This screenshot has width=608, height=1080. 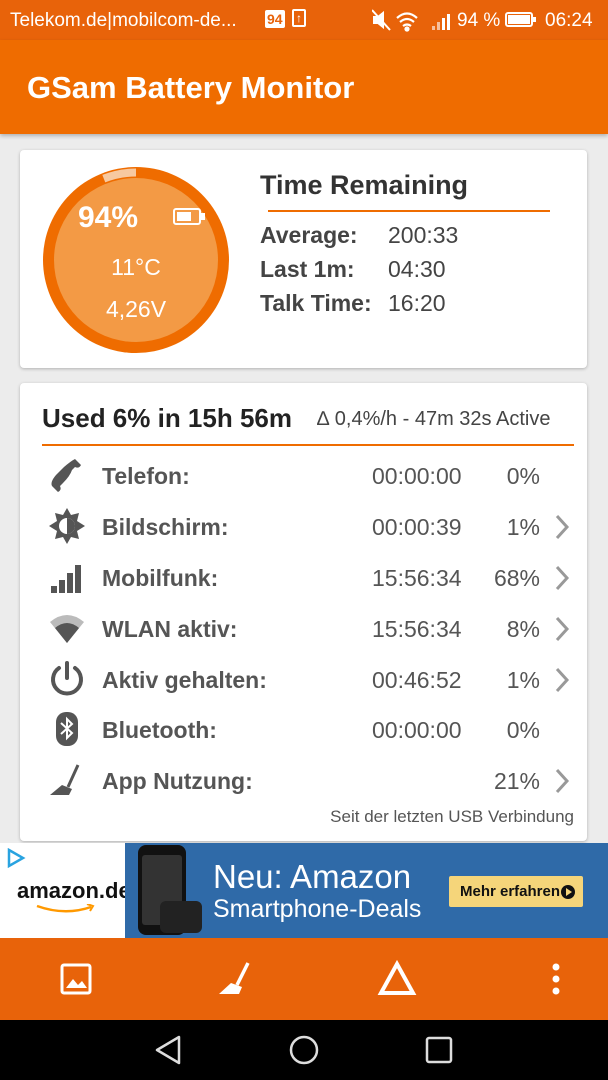 I want to click on app-bar: GSam Battery Monitor, so click(x=304, y=87).